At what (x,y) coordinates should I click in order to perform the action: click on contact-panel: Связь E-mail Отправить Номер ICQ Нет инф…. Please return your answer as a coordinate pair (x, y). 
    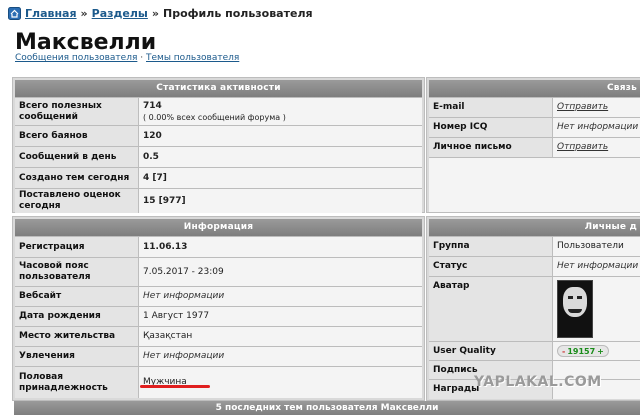
    Looking at the image, I should click on (533, 145).